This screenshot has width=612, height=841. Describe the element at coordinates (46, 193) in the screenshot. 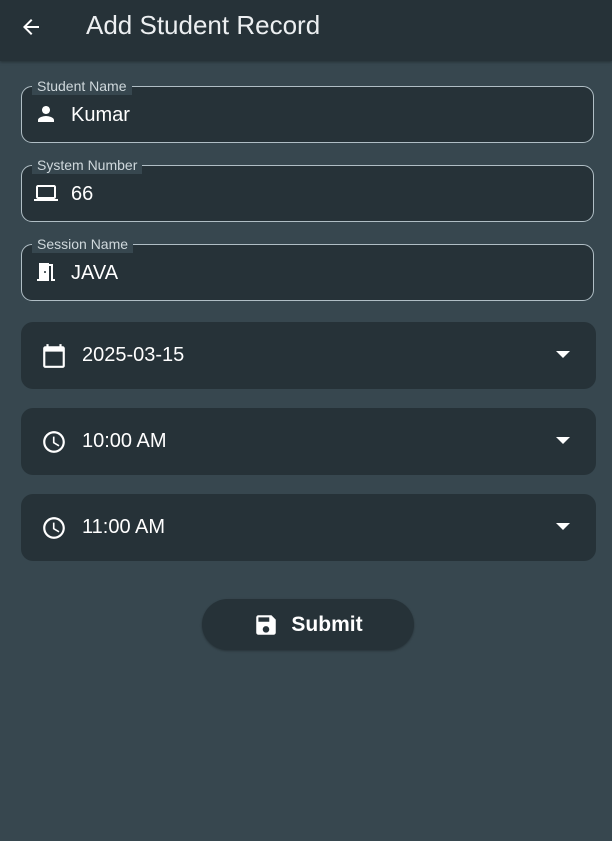

I see `laptop-icon` at that location.